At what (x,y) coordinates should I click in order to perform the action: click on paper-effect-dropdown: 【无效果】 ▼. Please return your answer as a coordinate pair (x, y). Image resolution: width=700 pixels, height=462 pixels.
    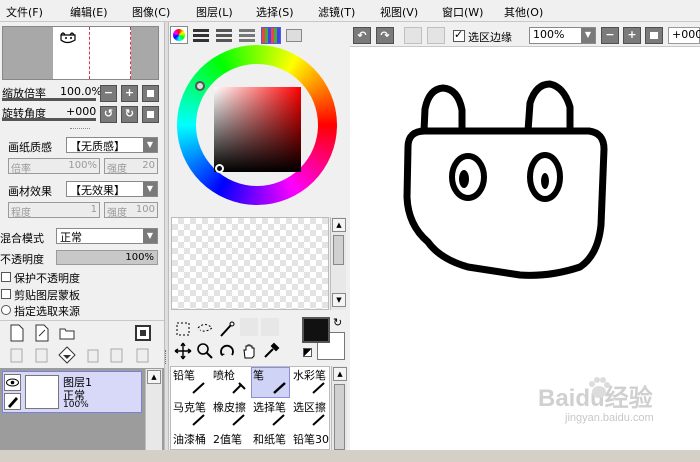
    Looking at the image, I should click on (112, 189).